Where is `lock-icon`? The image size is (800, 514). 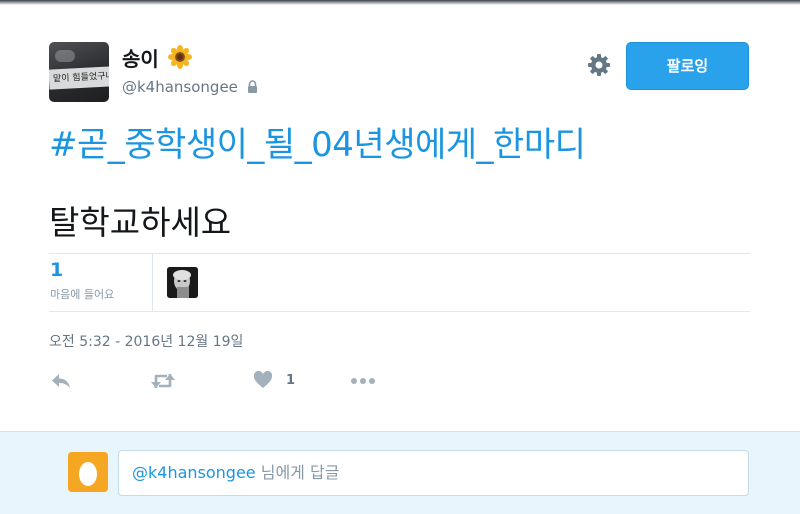
lock-icon is located at coordinates (252, 86).